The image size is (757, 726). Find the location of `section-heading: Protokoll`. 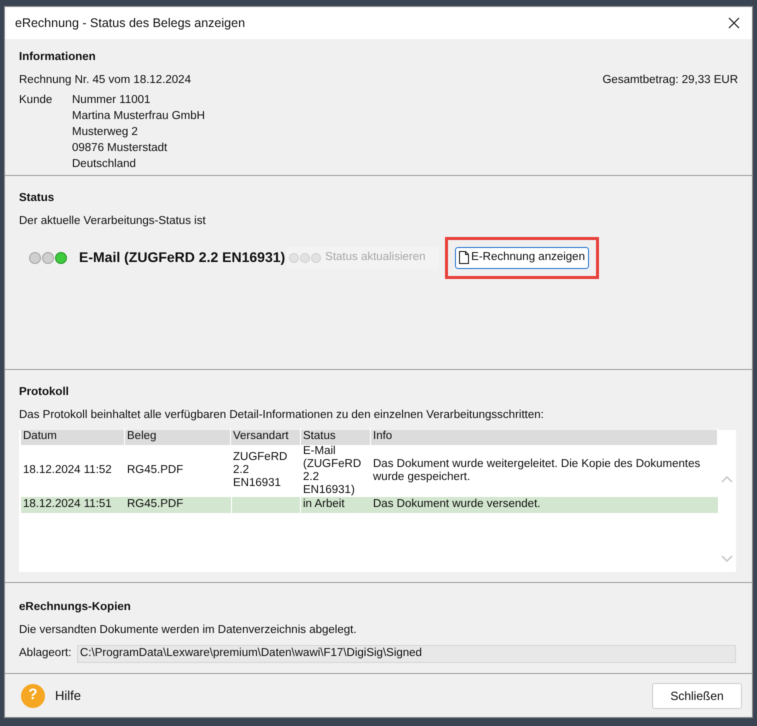

section-heading: Protokoll is located at coordinates (44, 392).